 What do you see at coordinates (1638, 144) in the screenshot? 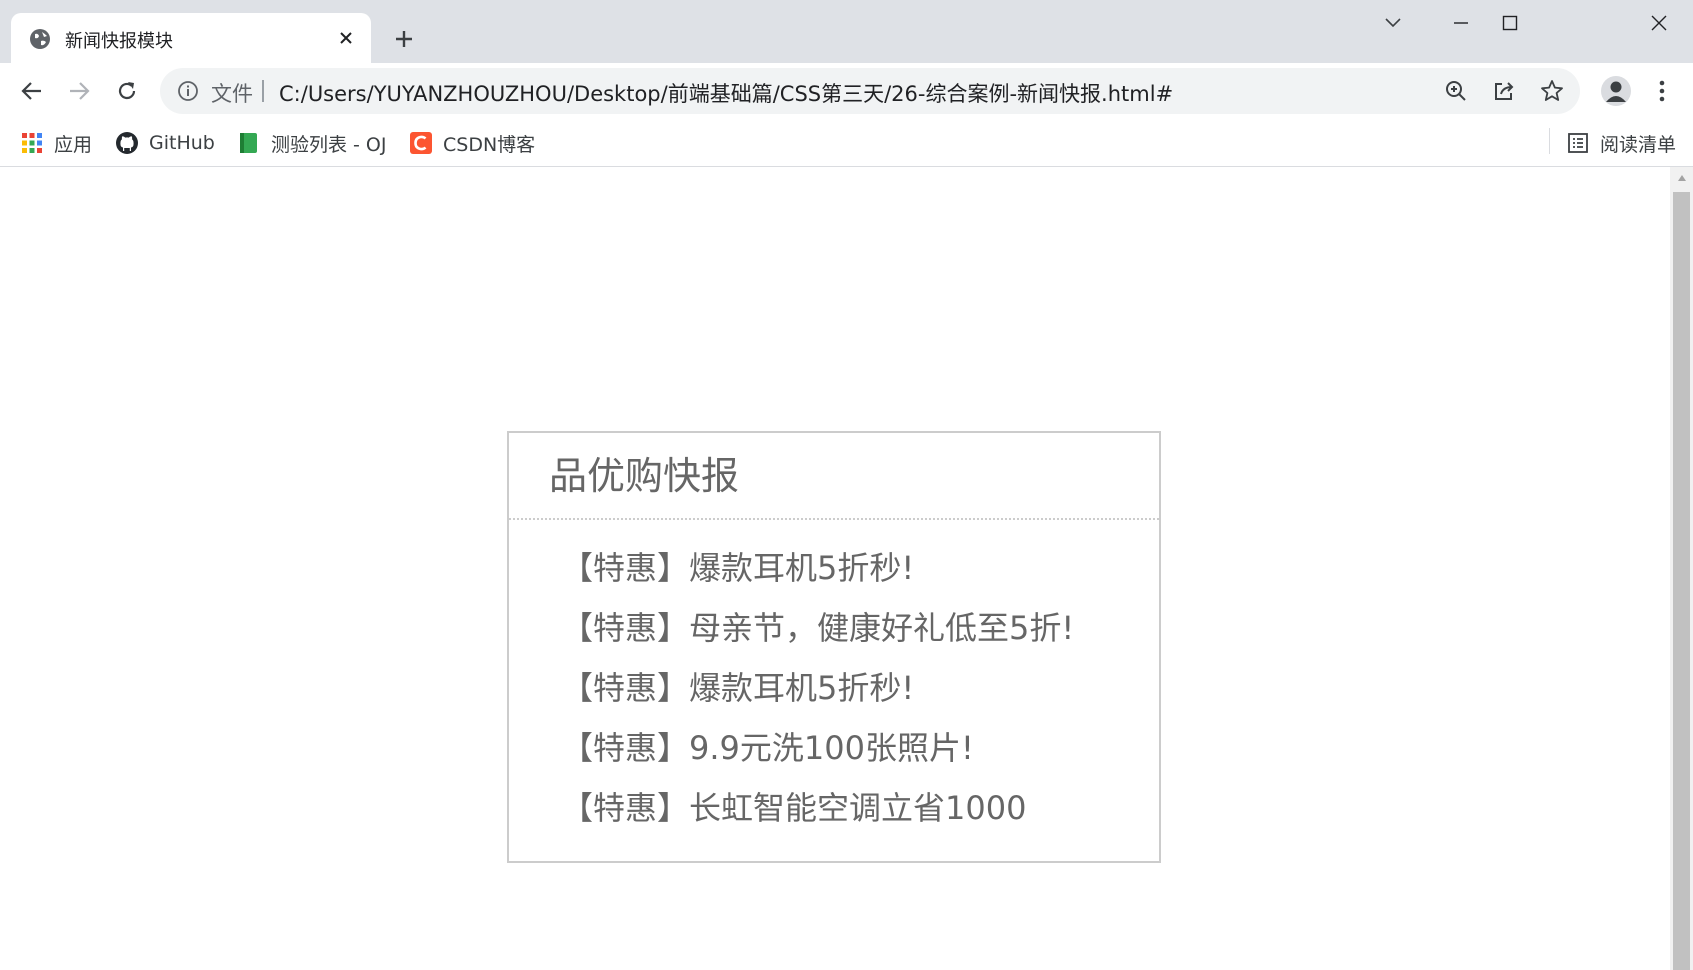
I see `reading-list-label: 阅读清单` at bounding box center [1638, 144].